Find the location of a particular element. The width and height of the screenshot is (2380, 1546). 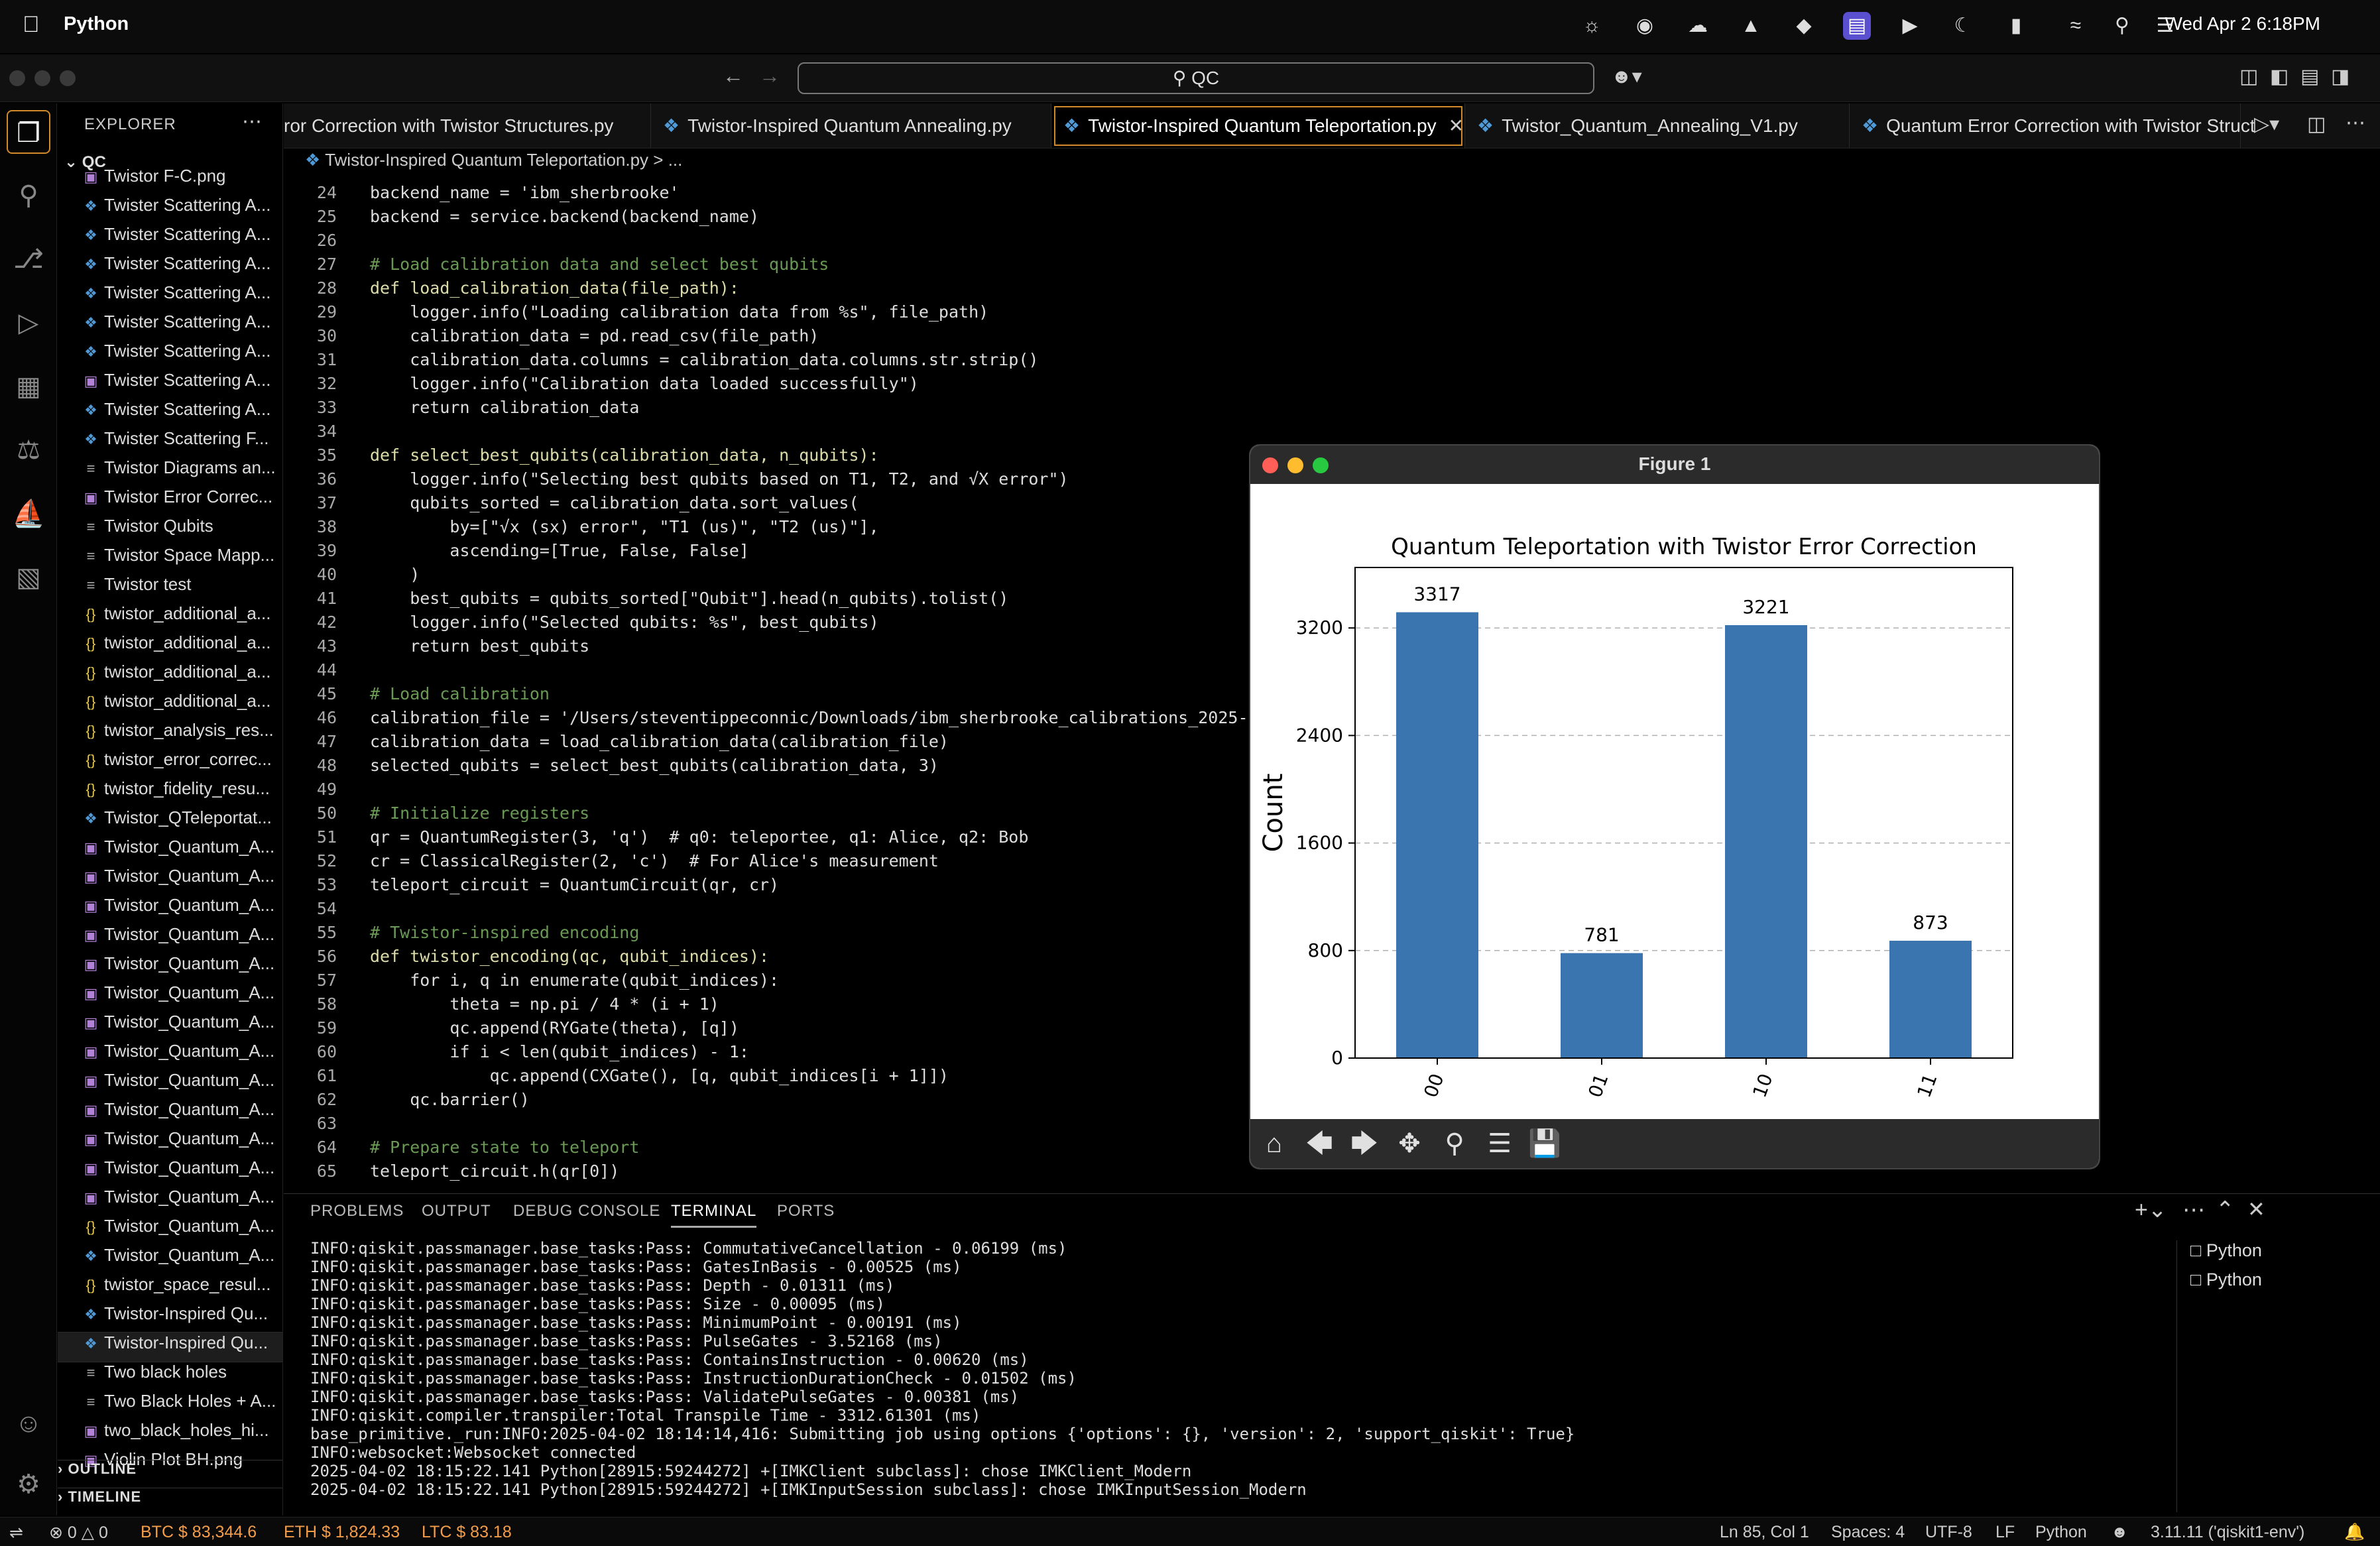

cursor-position: Ln 85, Col 1 is located at coordinates (1764, 1532).